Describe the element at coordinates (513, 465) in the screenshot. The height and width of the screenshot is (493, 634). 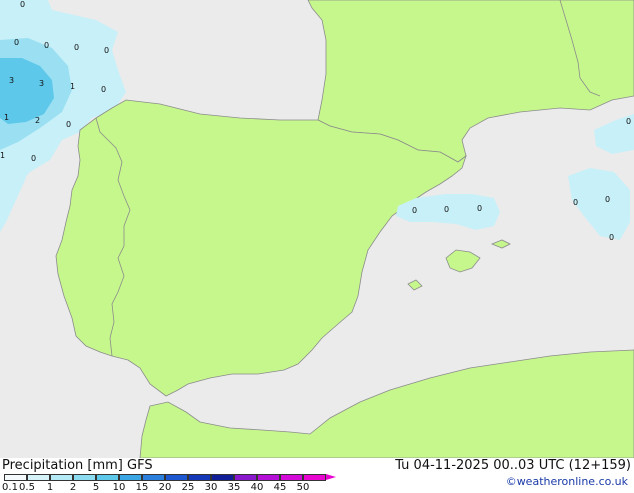
I see `valid-time: Tu 04-11-2025 00..03 UTC (12+159)` at that location.